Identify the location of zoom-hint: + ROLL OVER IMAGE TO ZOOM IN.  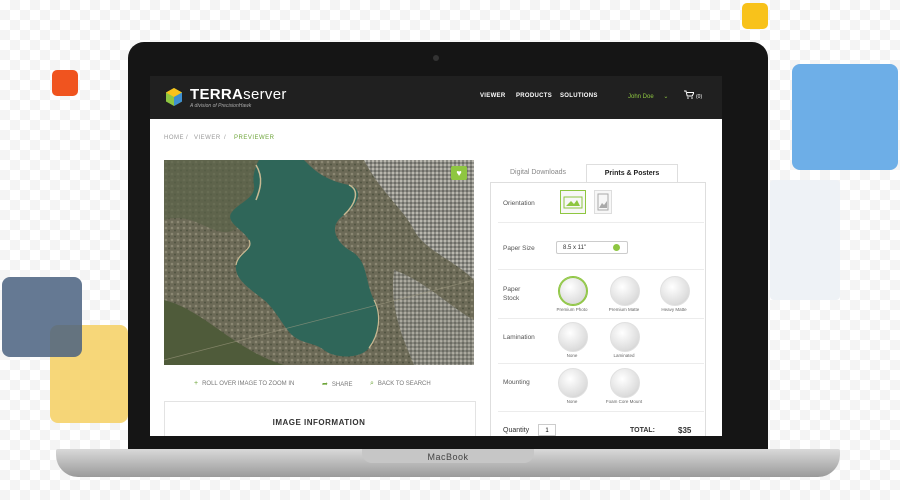
(244, 383).